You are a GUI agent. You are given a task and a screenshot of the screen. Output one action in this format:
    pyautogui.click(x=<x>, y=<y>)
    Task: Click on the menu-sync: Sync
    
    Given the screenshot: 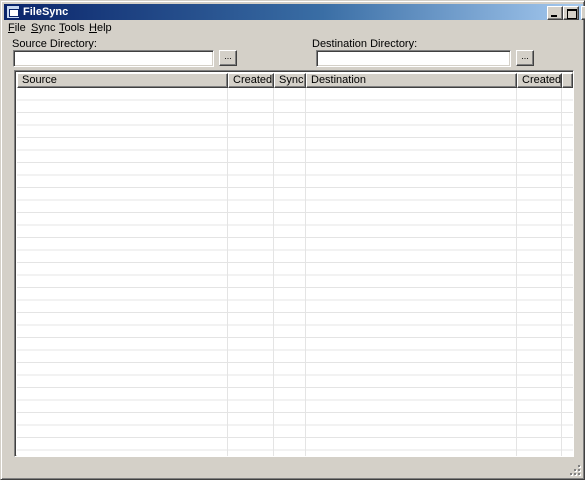 What is the action you would take?
    pyautogui.click(x=43, y=28)
    